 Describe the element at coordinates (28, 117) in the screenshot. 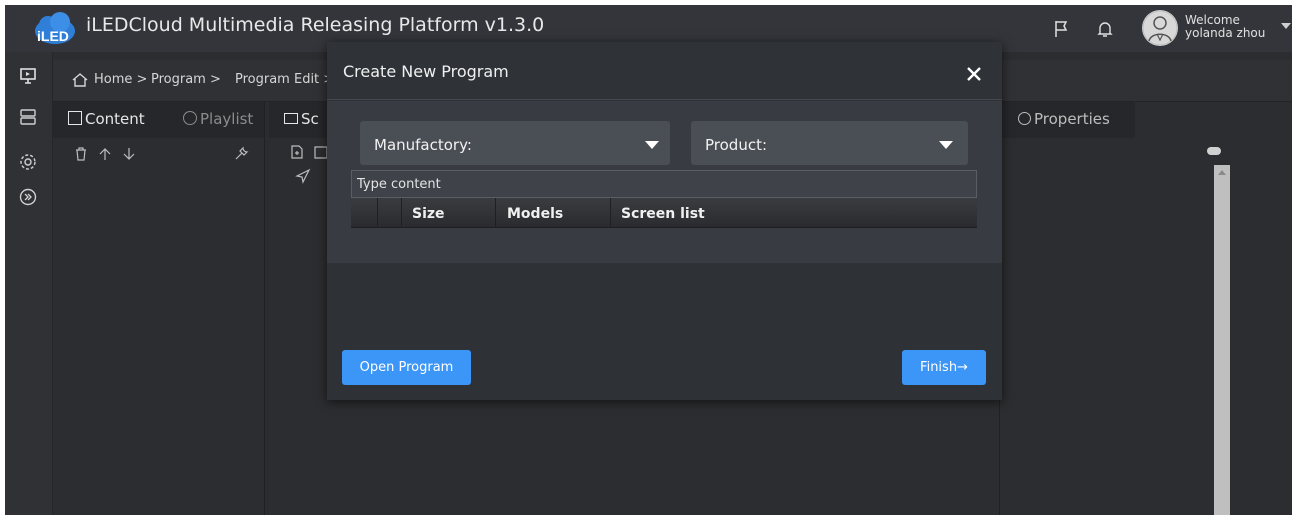

I see `server-icon` at that location.